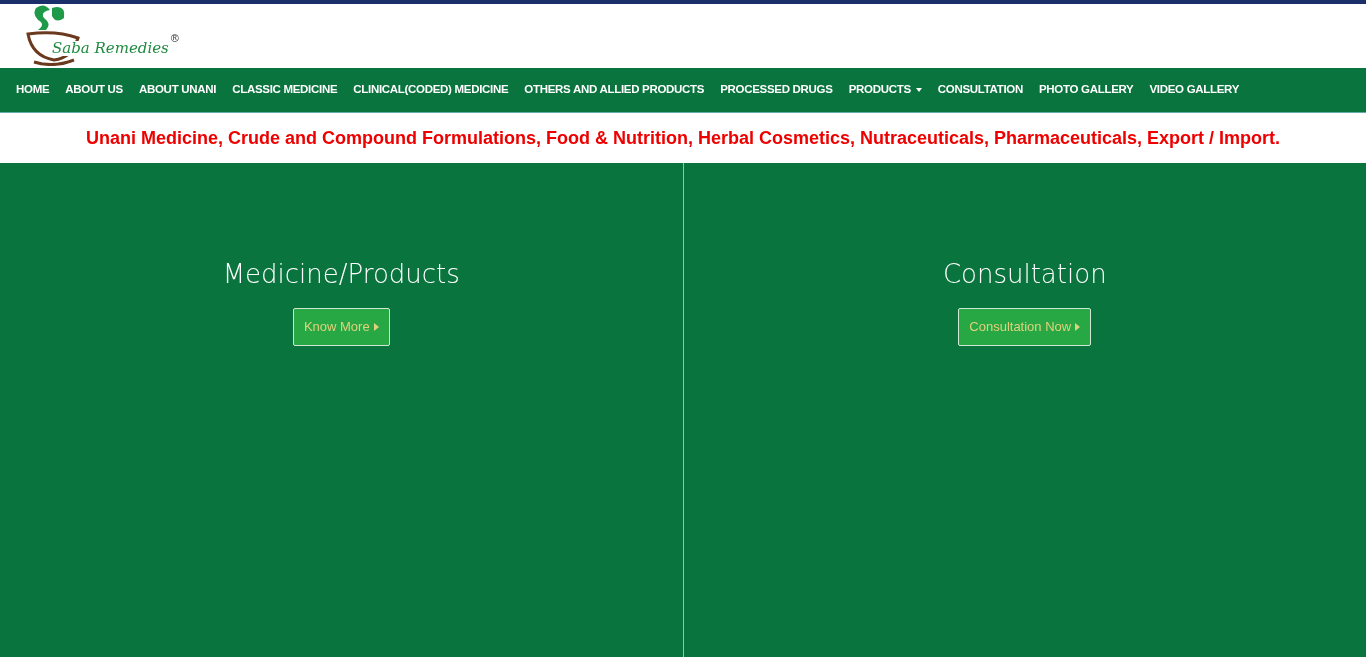 The width and height of the screenshot is (1366, 657). I want to click on nav-link: CLINICAL(CODED) MEDICINE, so click(431, 90).